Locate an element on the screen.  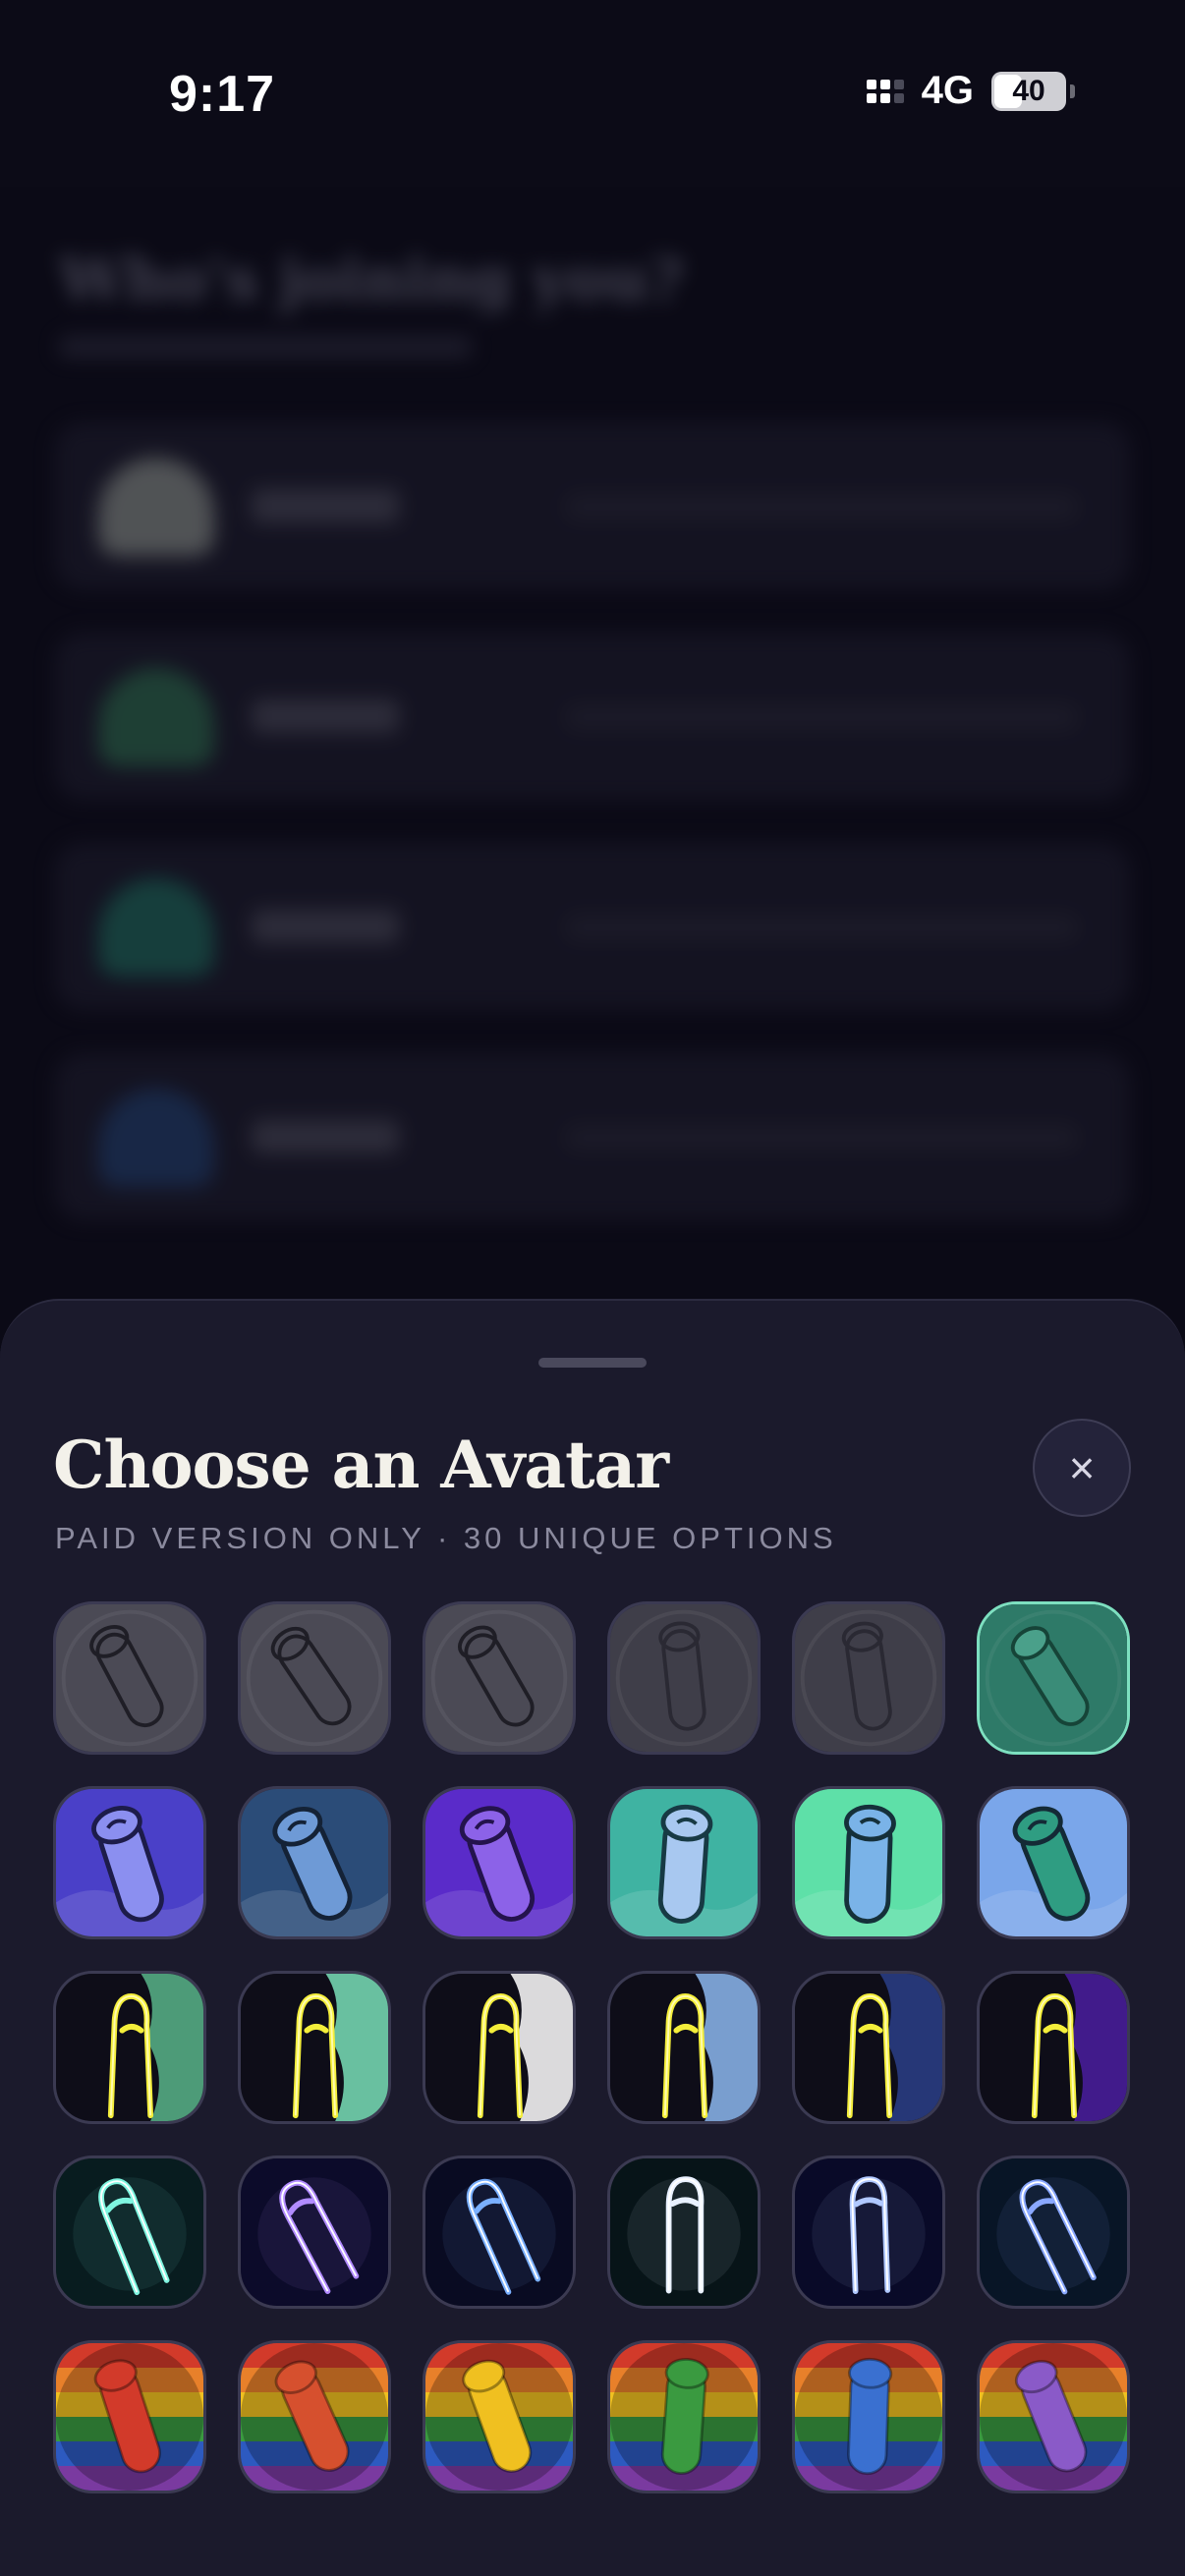
battery-level: 40 is located at coordinates (1029, 90).